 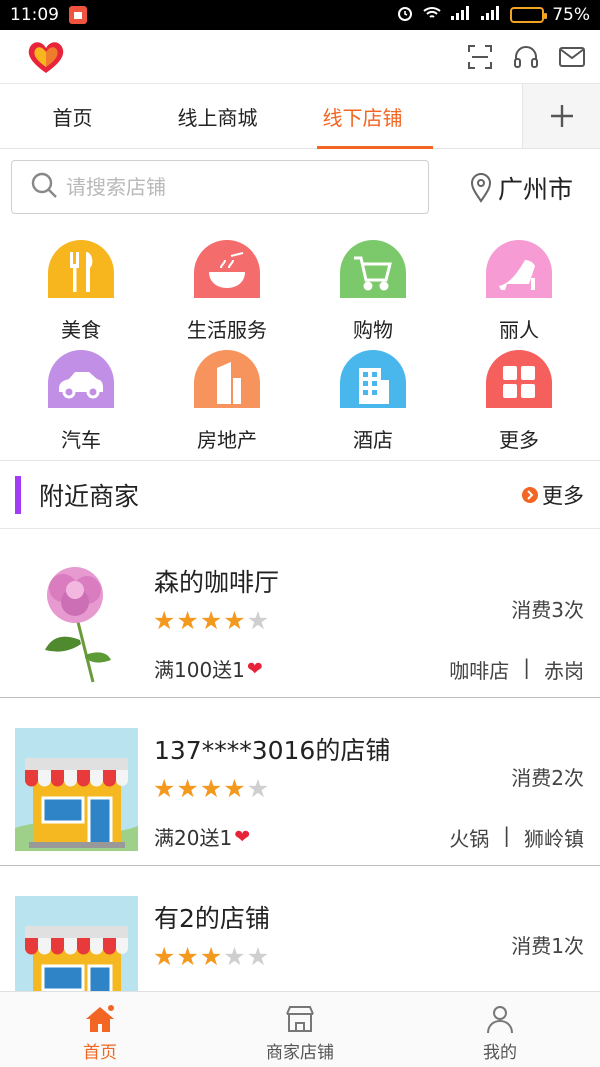 I want to click on category-hotel: 酒店, so click(x=373, y=405).